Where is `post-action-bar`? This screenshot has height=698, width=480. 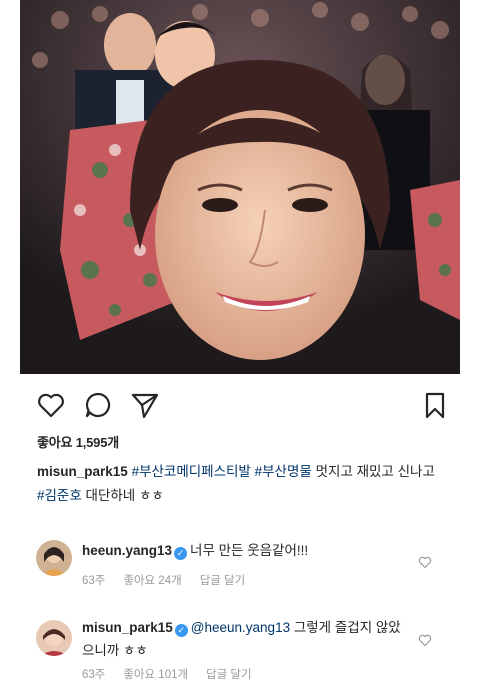
post-action-bar is located at coordinates (240, 405).